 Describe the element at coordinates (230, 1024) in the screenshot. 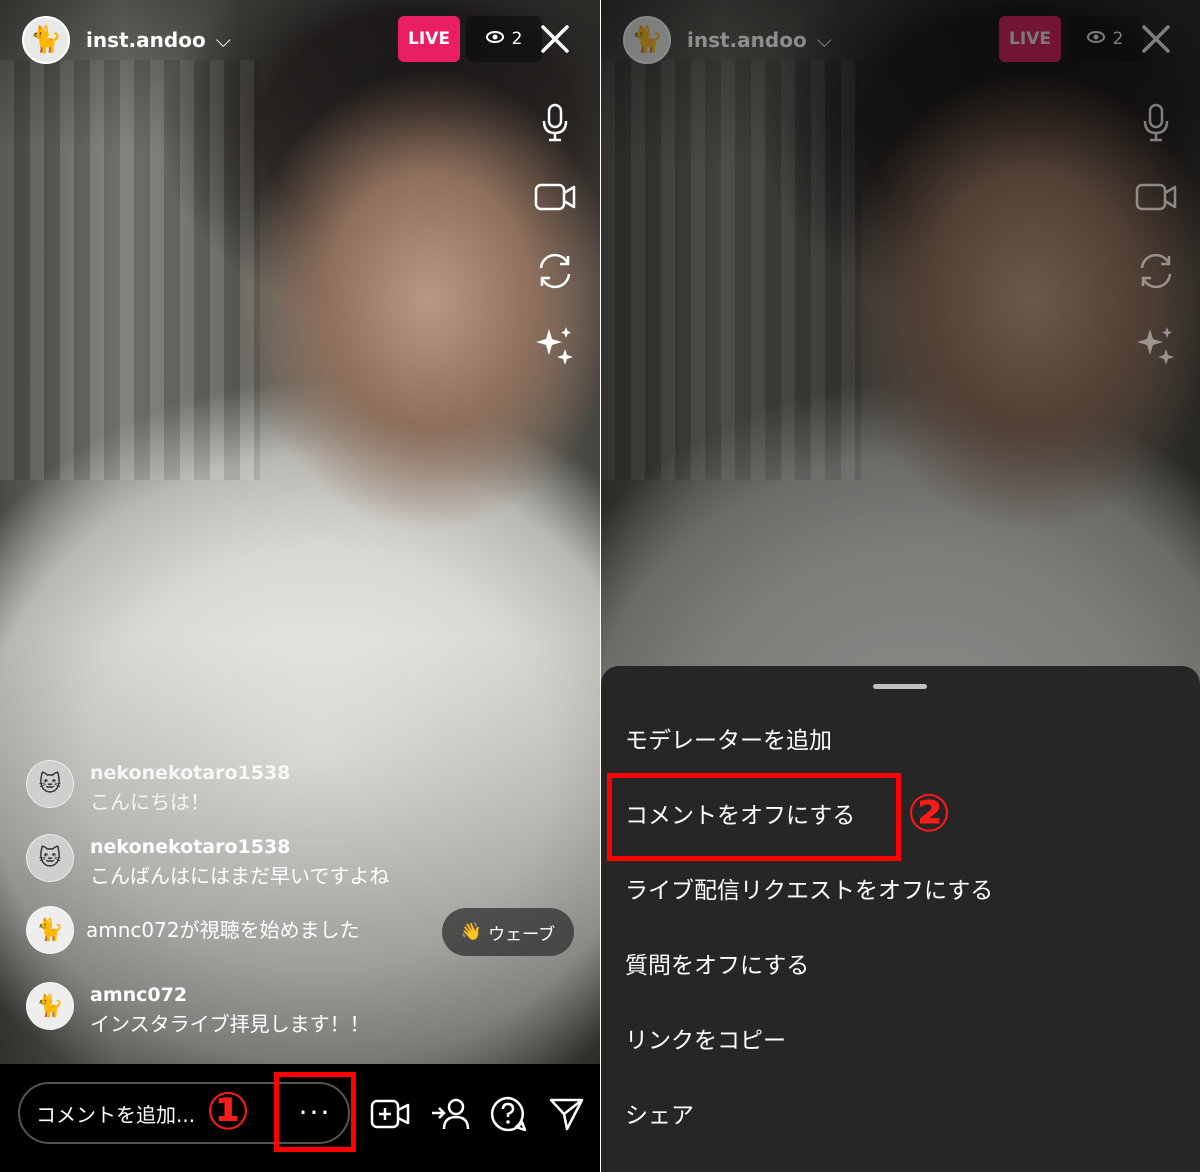

I see `comment-text: インスタライブ拝見します！！` at that location.